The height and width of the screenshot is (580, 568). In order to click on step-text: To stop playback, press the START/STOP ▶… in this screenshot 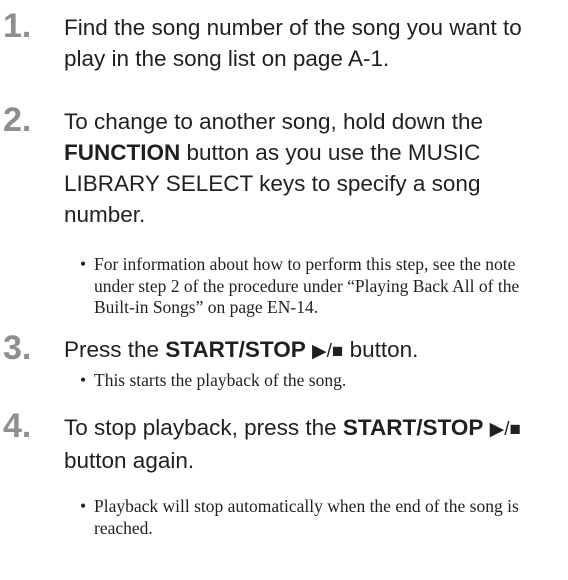, I will do `click(292, 444)`.